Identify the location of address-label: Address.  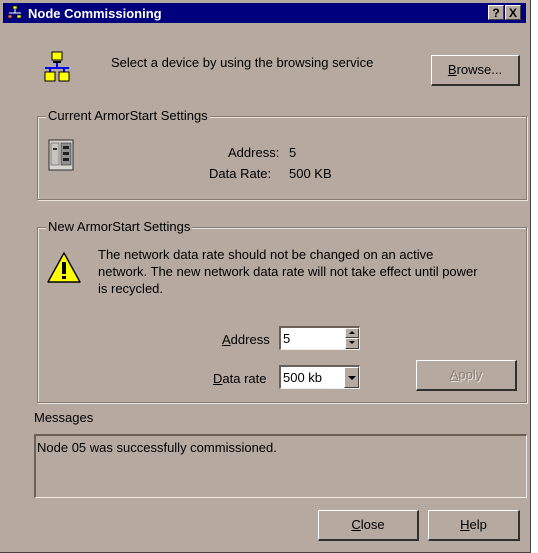
(246, 339).